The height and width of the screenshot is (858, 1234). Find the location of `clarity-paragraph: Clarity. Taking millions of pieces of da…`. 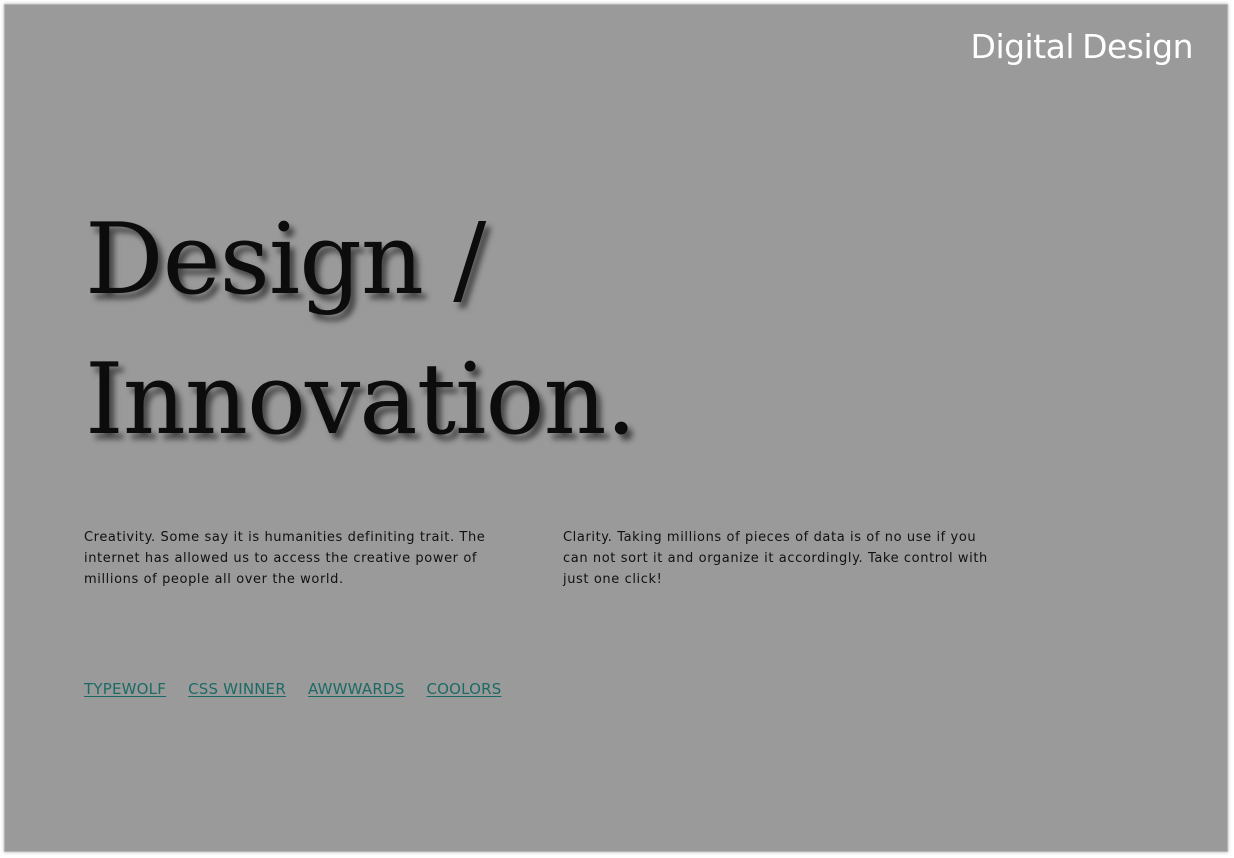

clarity-paragraph: Clarity. Taking millions of pieces of da… is located at coordinates (775, 558).